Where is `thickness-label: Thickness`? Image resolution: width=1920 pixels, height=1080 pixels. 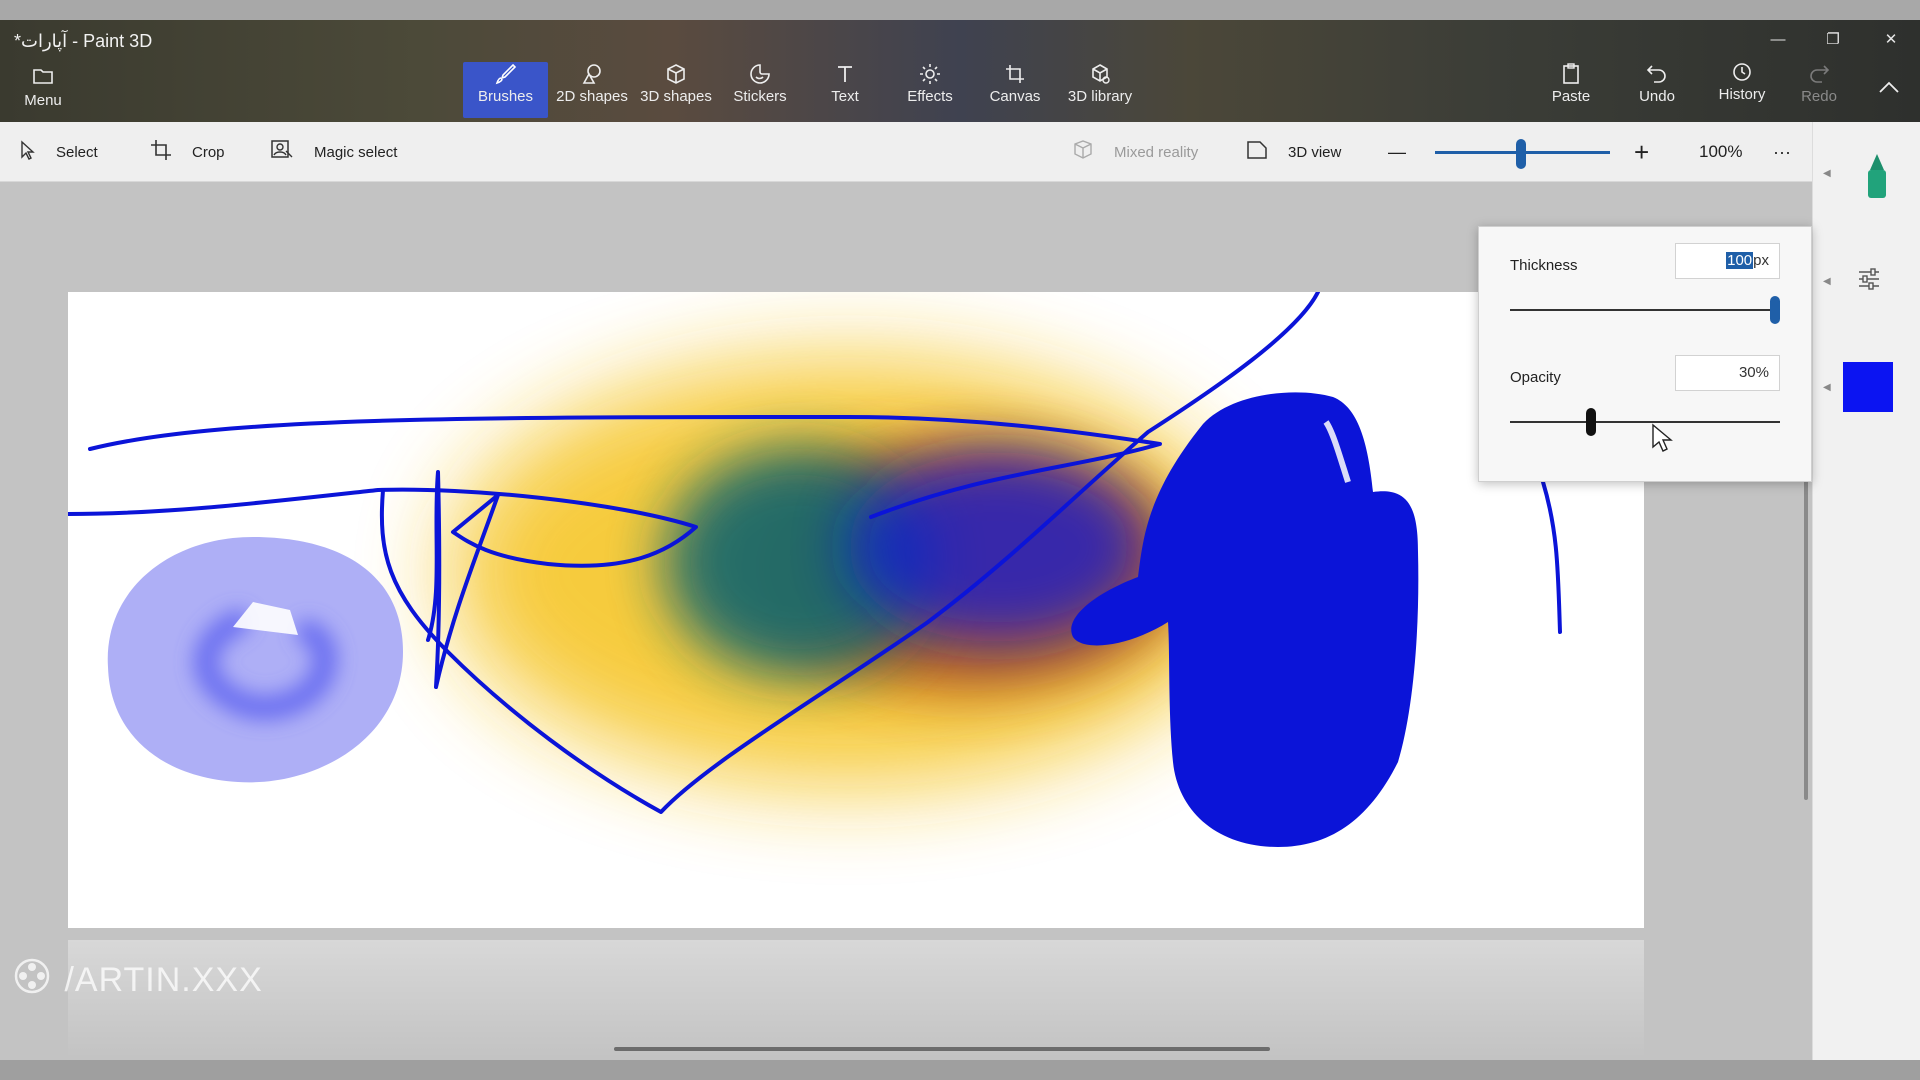 thickness-label: Thickness is located at coordinates (1544, 265).